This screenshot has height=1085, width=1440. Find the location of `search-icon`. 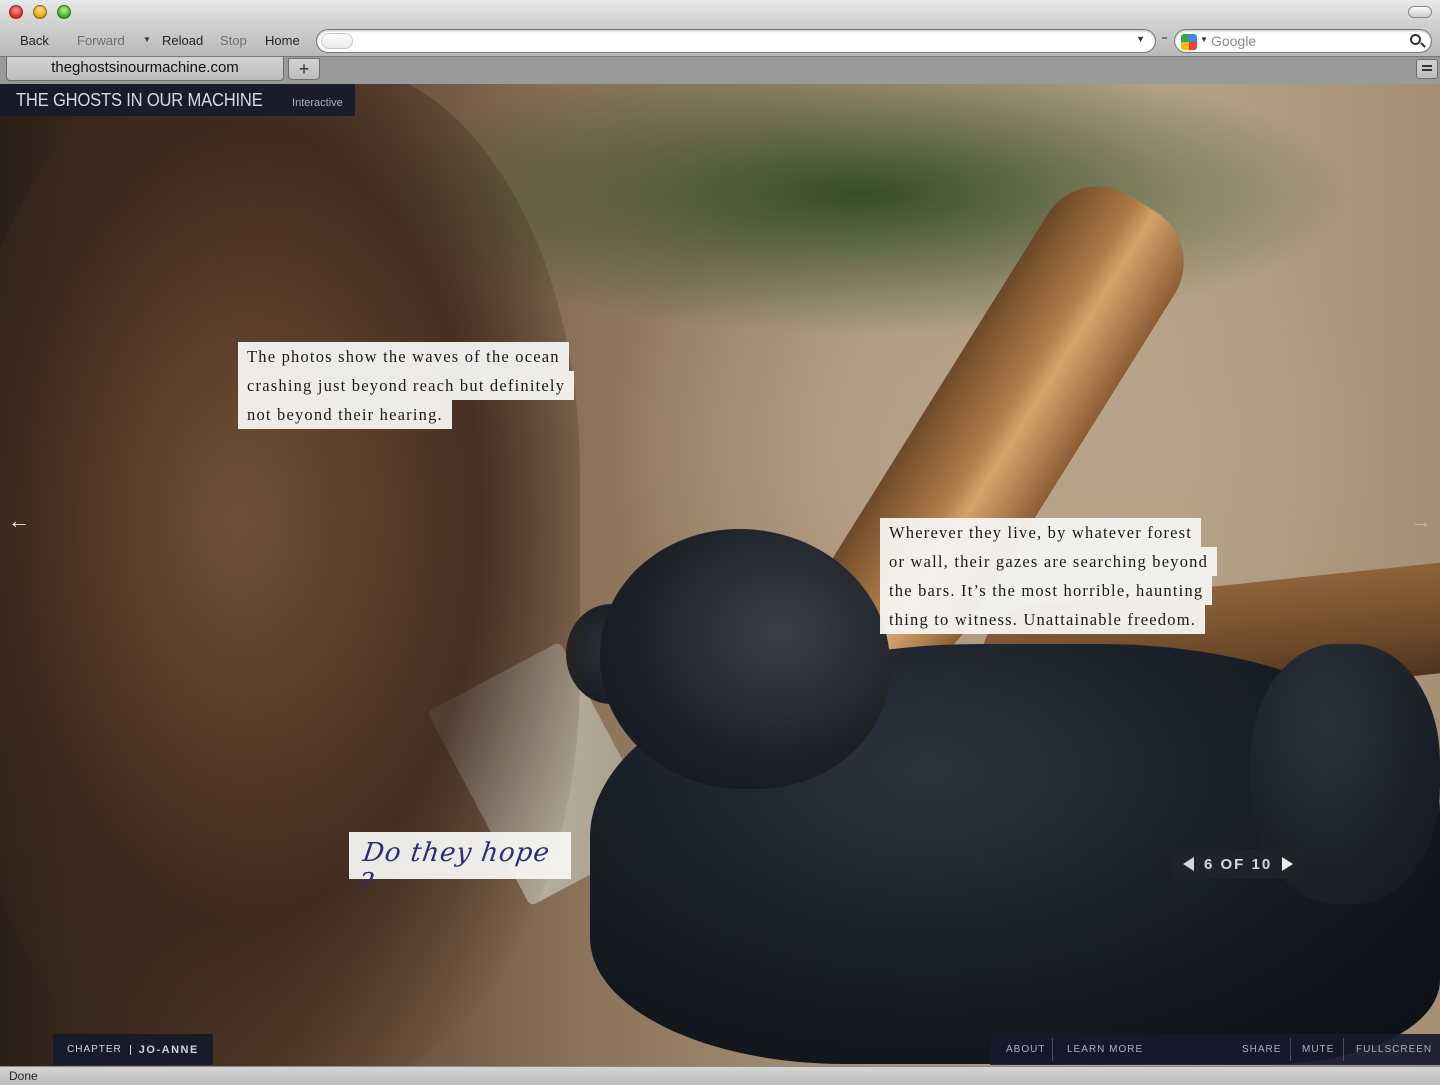

search-icon is located at coordinates (1415, 39).